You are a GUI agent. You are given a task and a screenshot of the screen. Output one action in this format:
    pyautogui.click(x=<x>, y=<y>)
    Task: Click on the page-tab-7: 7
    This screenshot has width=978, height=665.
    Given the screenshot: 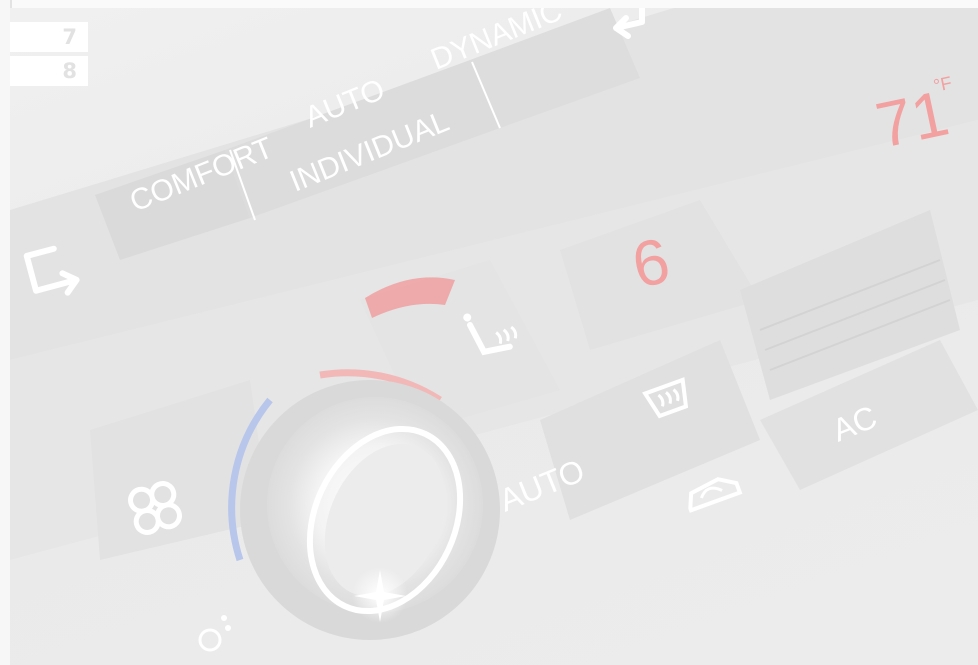 What is the action you would take?
    pyautogui.click(x=49, y=37)
    